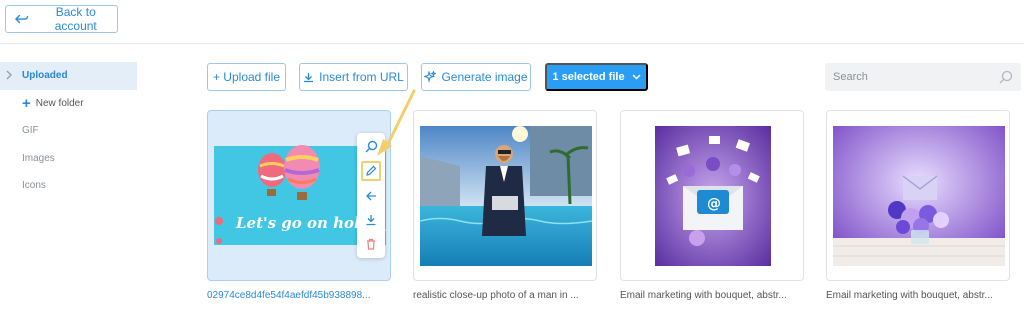  I want to click on upload-file-button: + Upload file, so click(246, 77).